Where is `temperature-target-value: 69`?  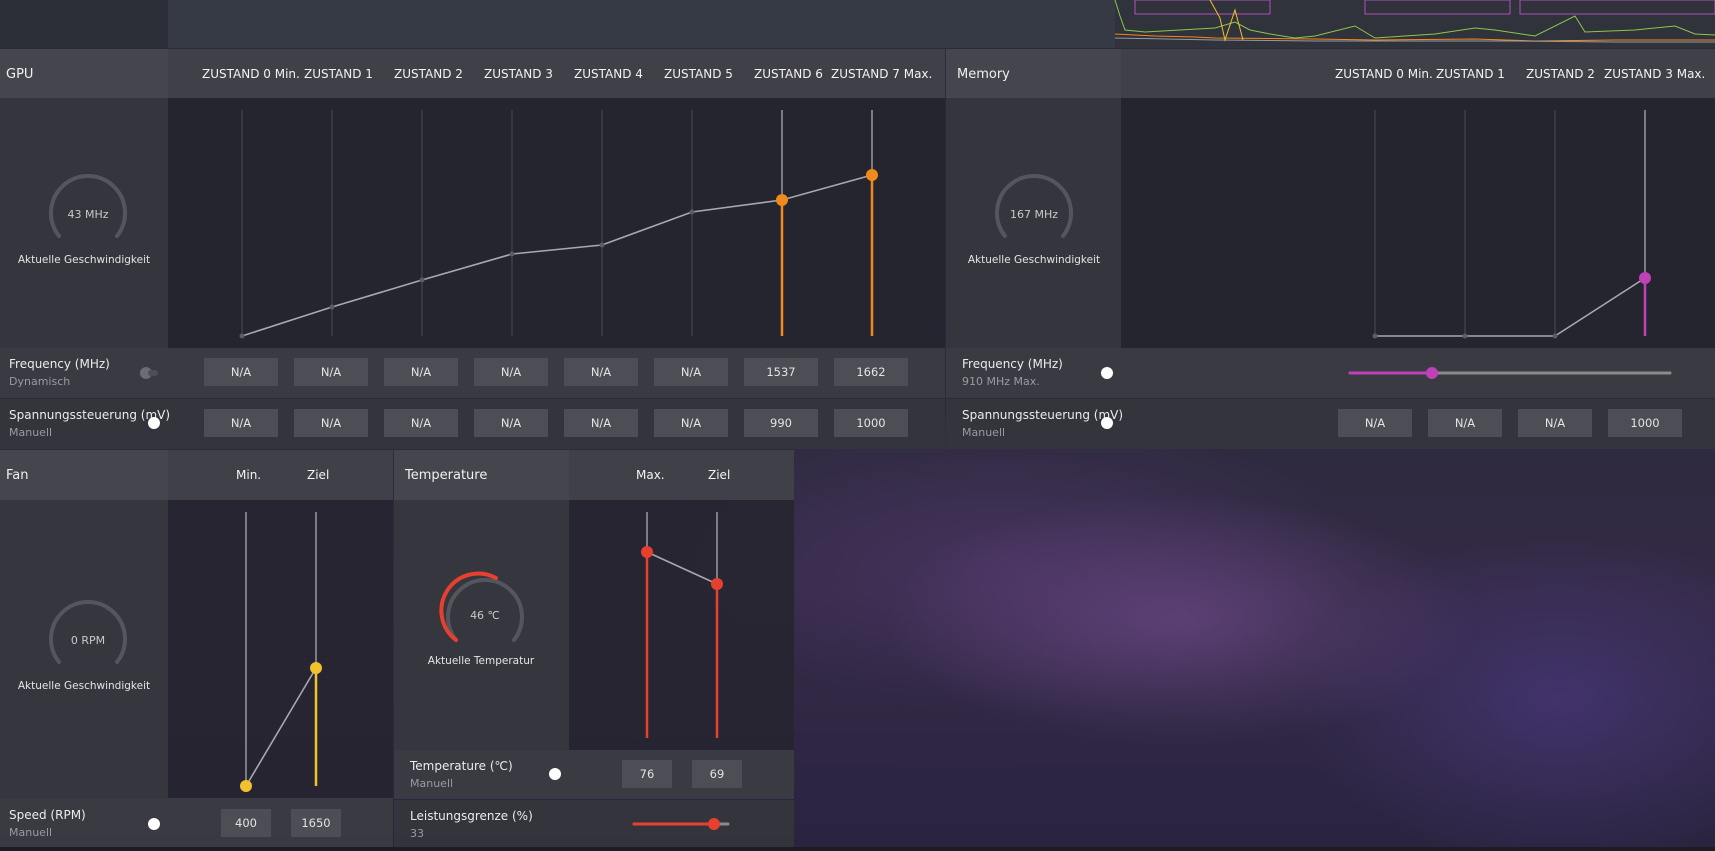
temperature-target-value: 69 is located at coordinates (717, 774).